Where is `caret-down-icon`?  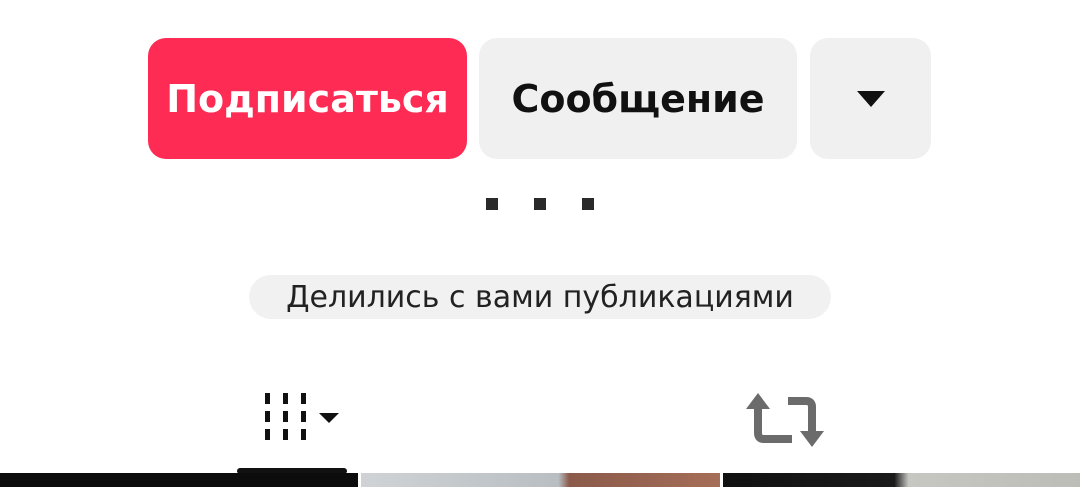 caret-down-icon is located at coordinates (870, 98).